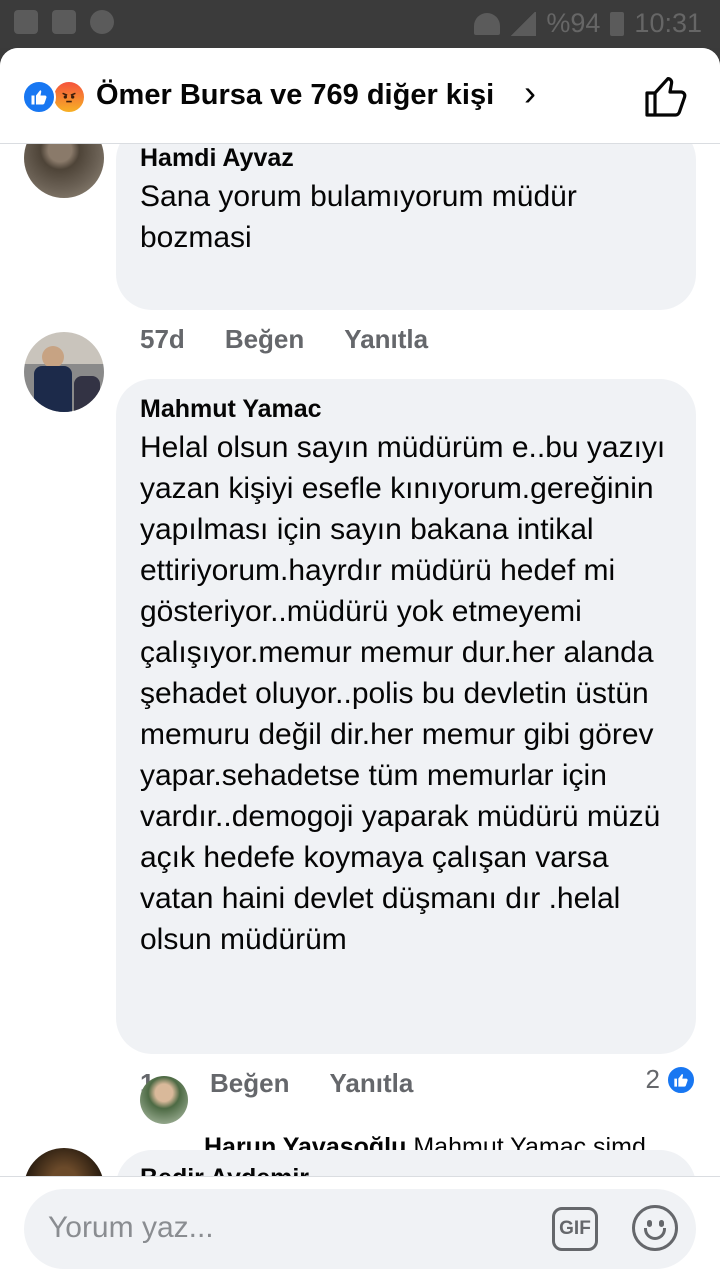 Image resolution: width=720 pixels, height=1280 pixels. I want to click on whatsapp-icon, so click(102, 22).